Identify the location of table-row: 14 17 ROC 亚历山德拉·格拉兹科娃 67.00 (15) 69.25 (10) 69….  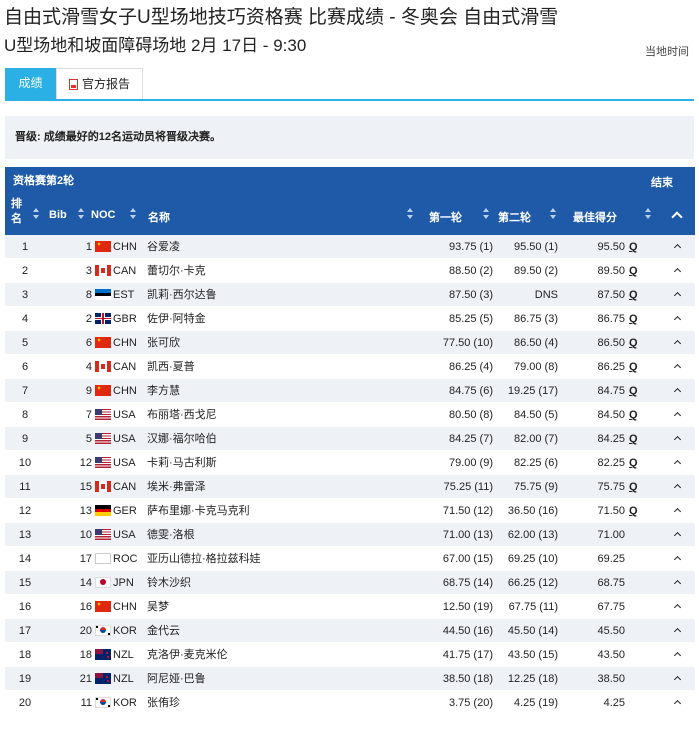
(350, 559).